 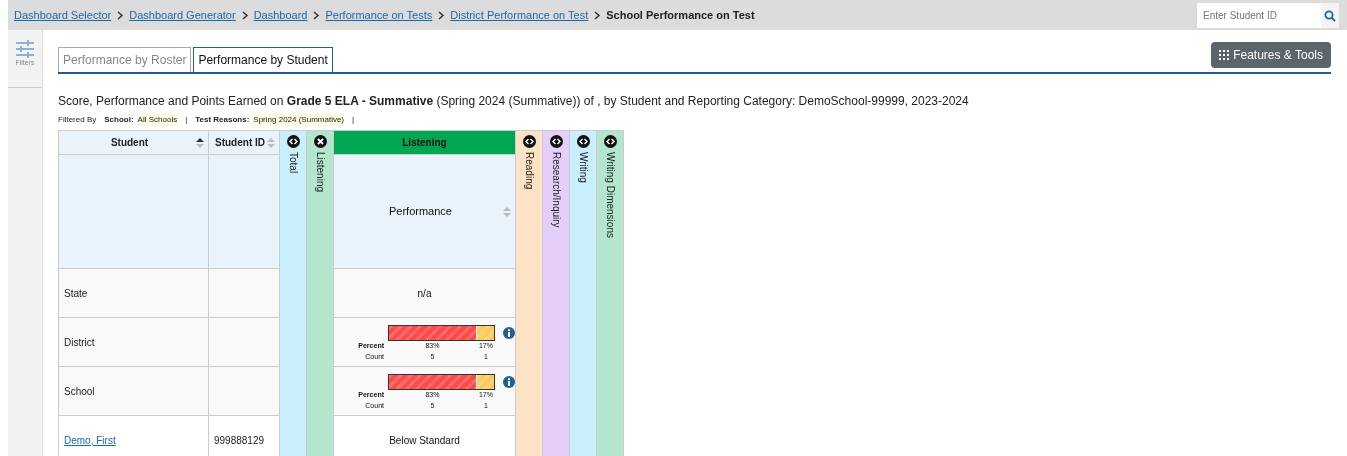 I want to click on breadcrumb-current: School Performance on Test, so click(x=680, y=15).